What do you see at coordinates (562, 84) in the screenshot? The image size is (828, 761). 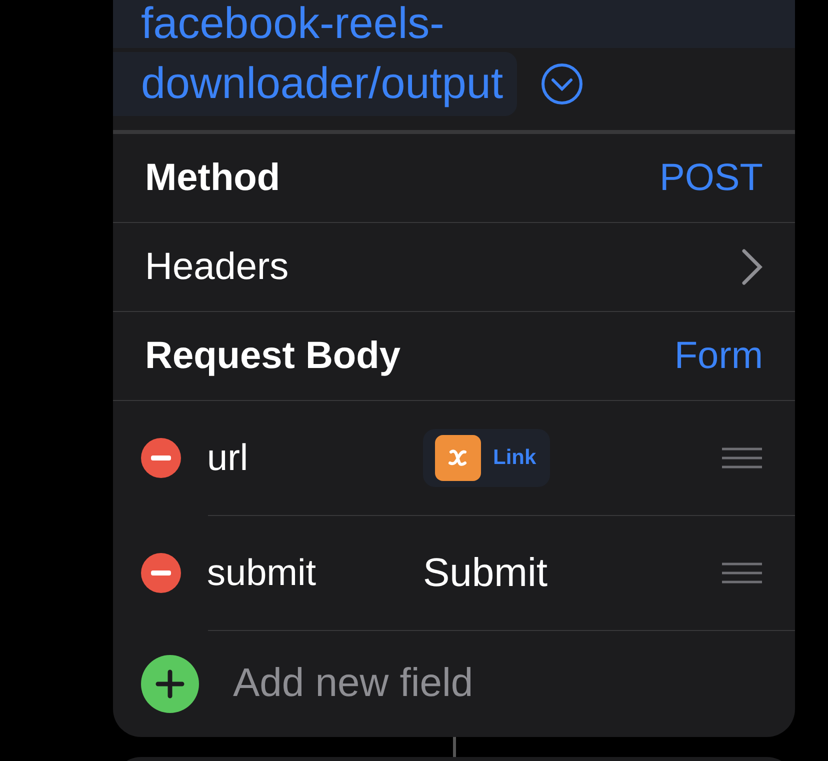 I see `chevron-down-icon` at bounding box center [562, 84].